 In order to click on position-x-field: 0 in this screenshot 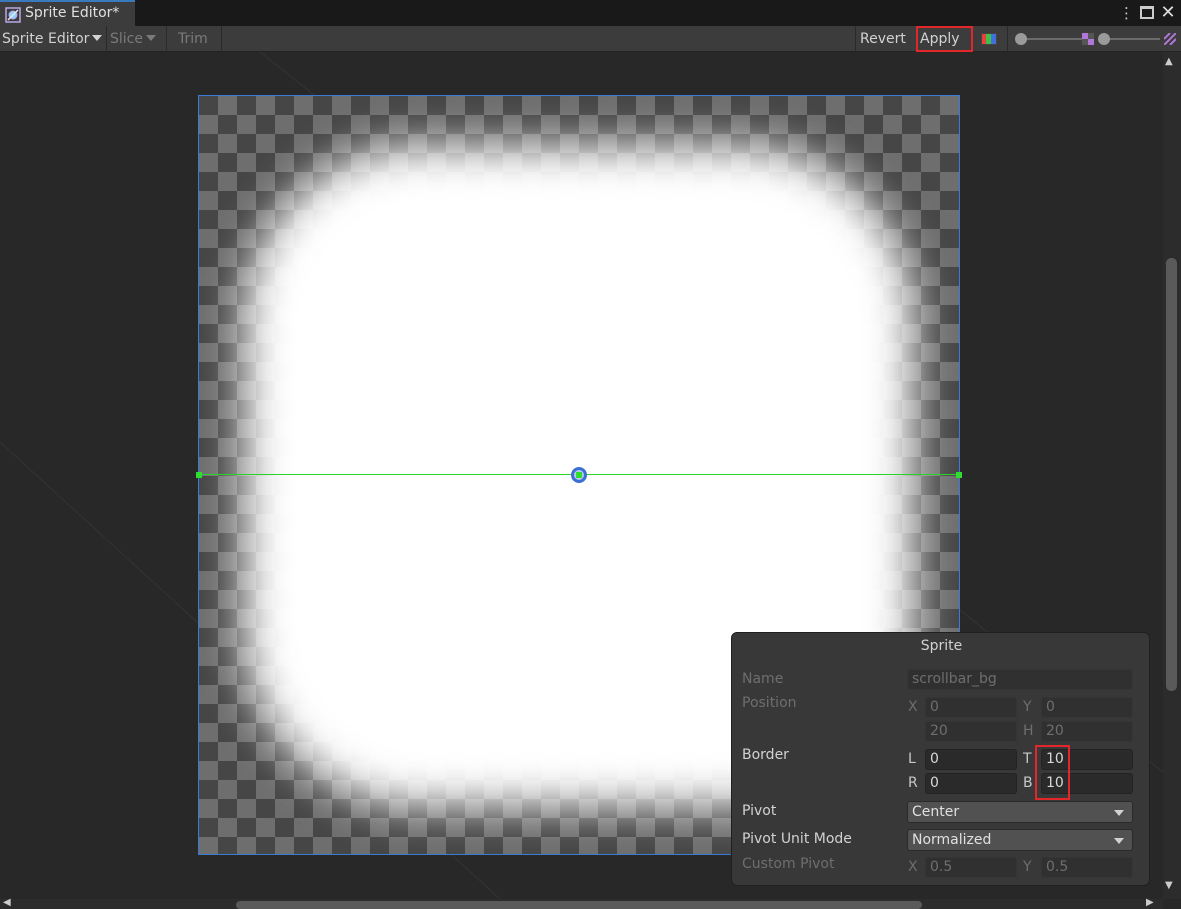, I will do `click(971, 707)`.